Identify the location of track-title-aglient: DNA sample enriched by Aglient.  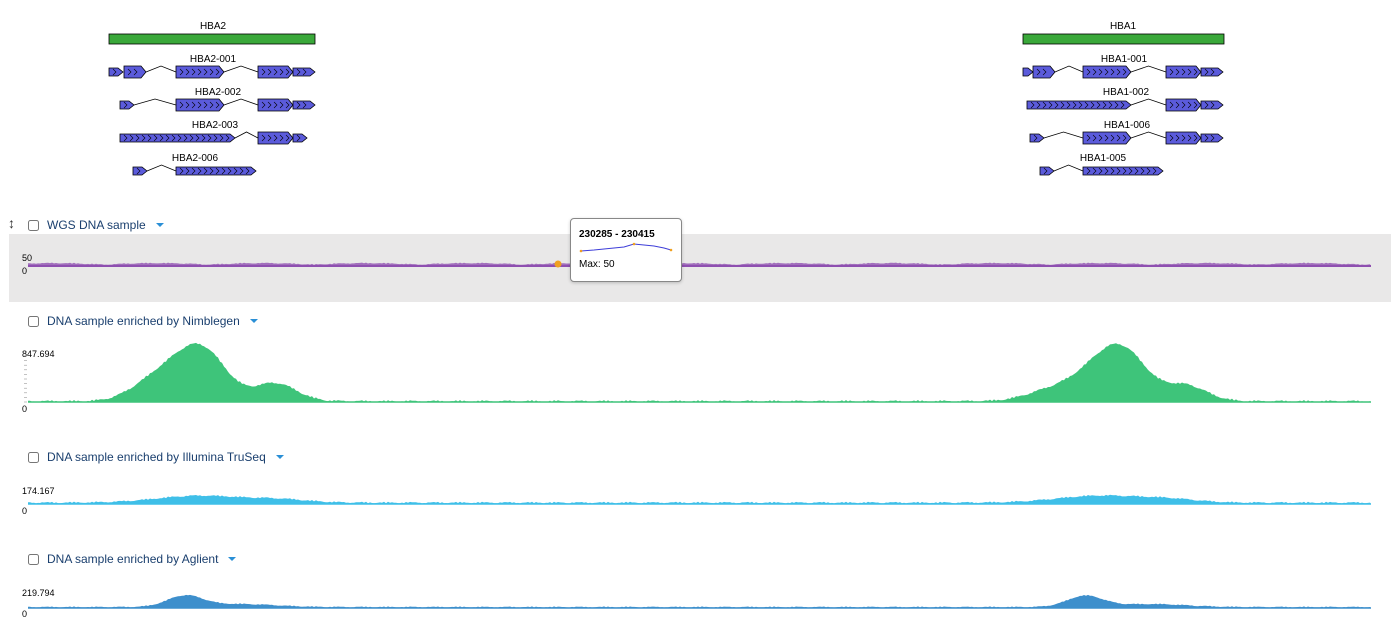
(132, 559).